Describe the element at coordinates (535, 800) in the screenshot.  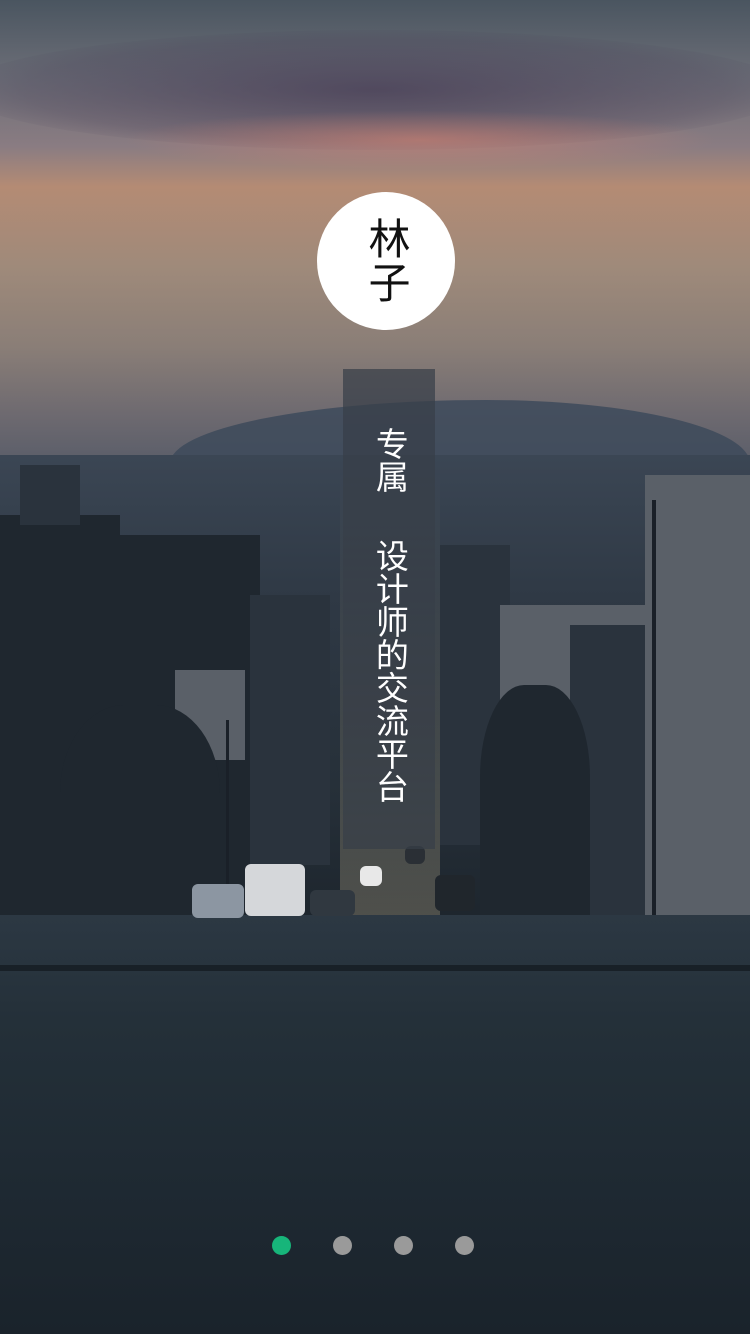
I see `trees` at that location.